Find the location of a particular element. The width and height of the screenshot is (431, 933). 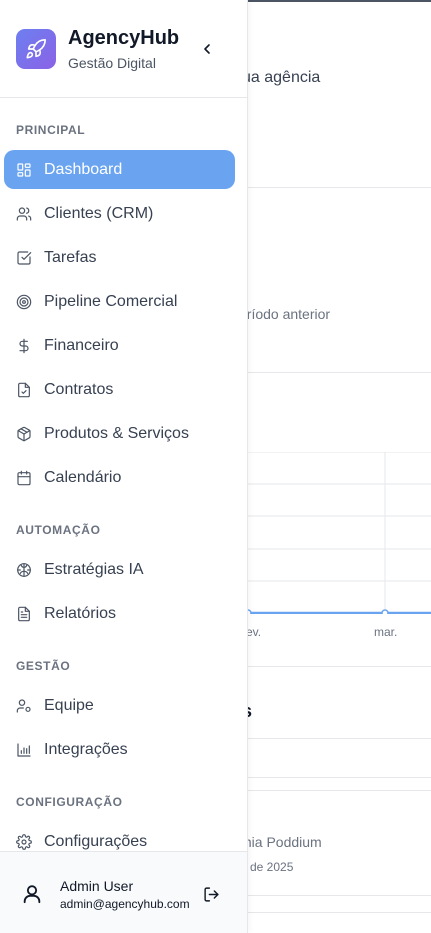

sidebar-item-estrategias: Estratégias IA is located at coordinates (119, 569).